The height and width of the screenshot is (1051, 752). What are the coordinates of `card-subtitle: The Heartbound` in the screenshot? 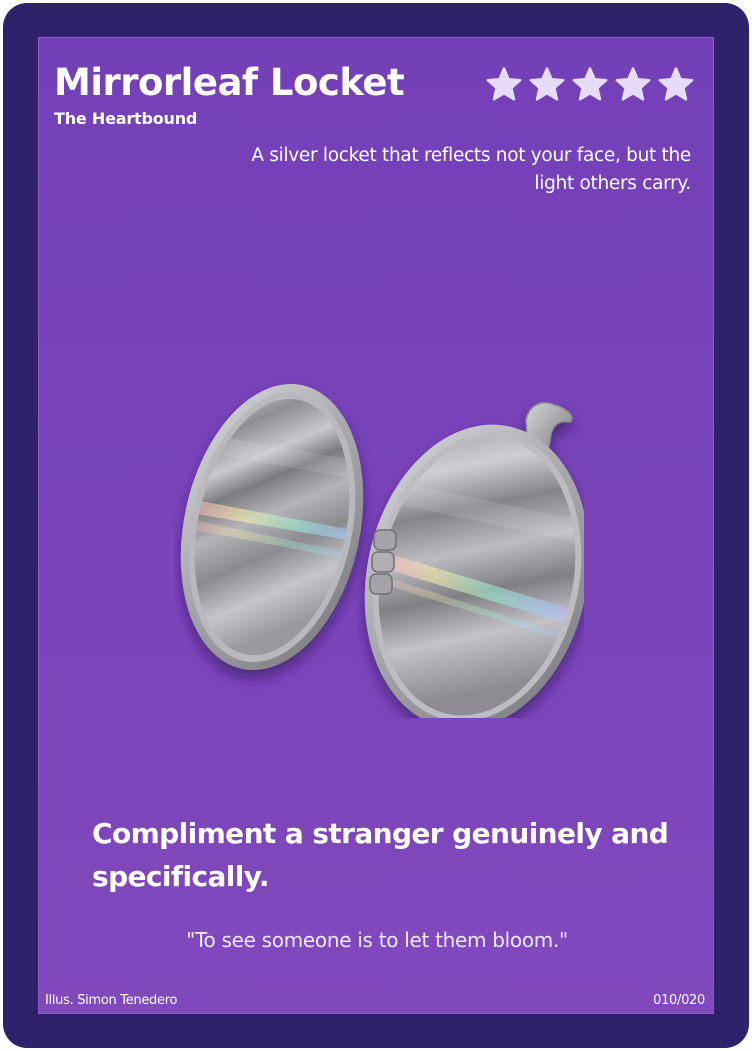 It's located at (126, 118).